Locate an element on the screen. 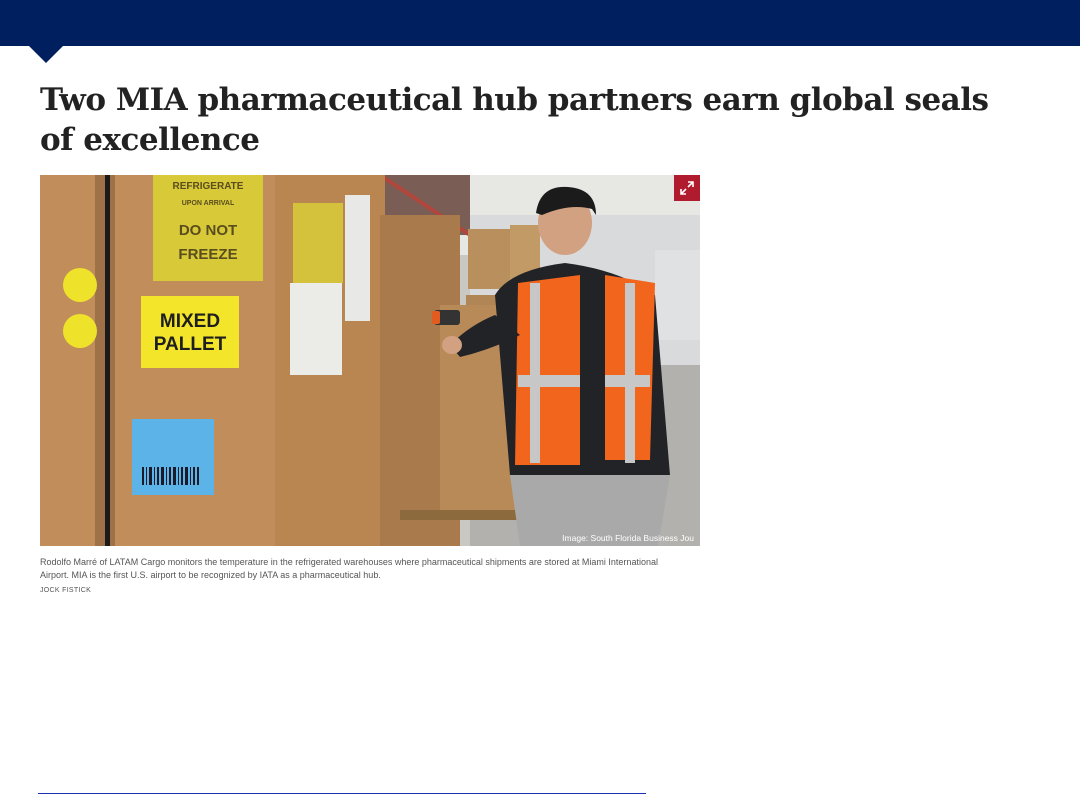  label-pallet-text: PALLET is located at coordinates (190, 344).